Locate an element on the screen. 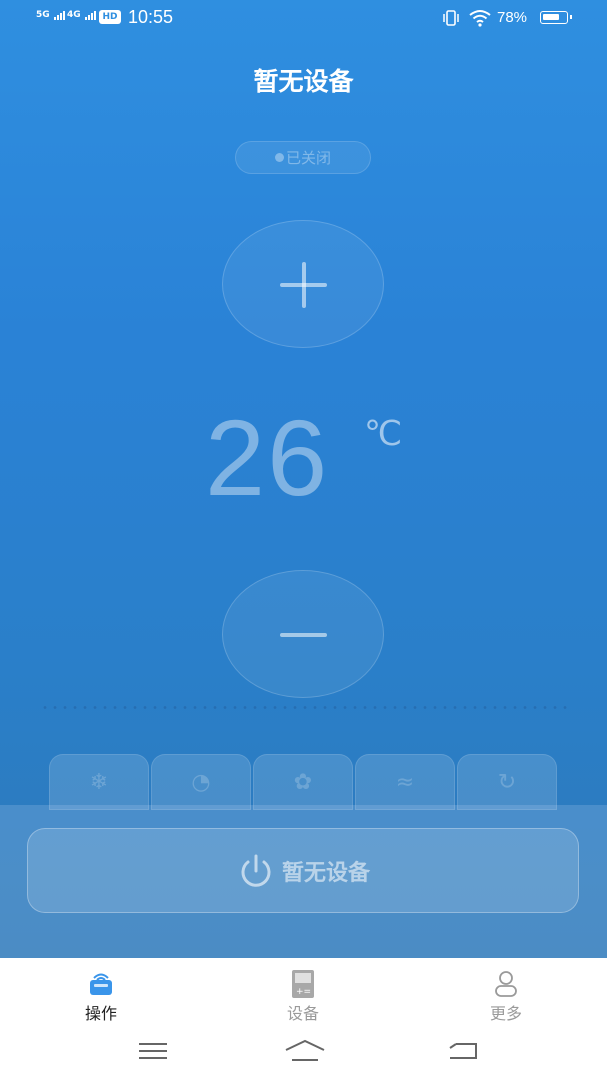  signal-5g-label: 5G is located at coordinates (43, 15).